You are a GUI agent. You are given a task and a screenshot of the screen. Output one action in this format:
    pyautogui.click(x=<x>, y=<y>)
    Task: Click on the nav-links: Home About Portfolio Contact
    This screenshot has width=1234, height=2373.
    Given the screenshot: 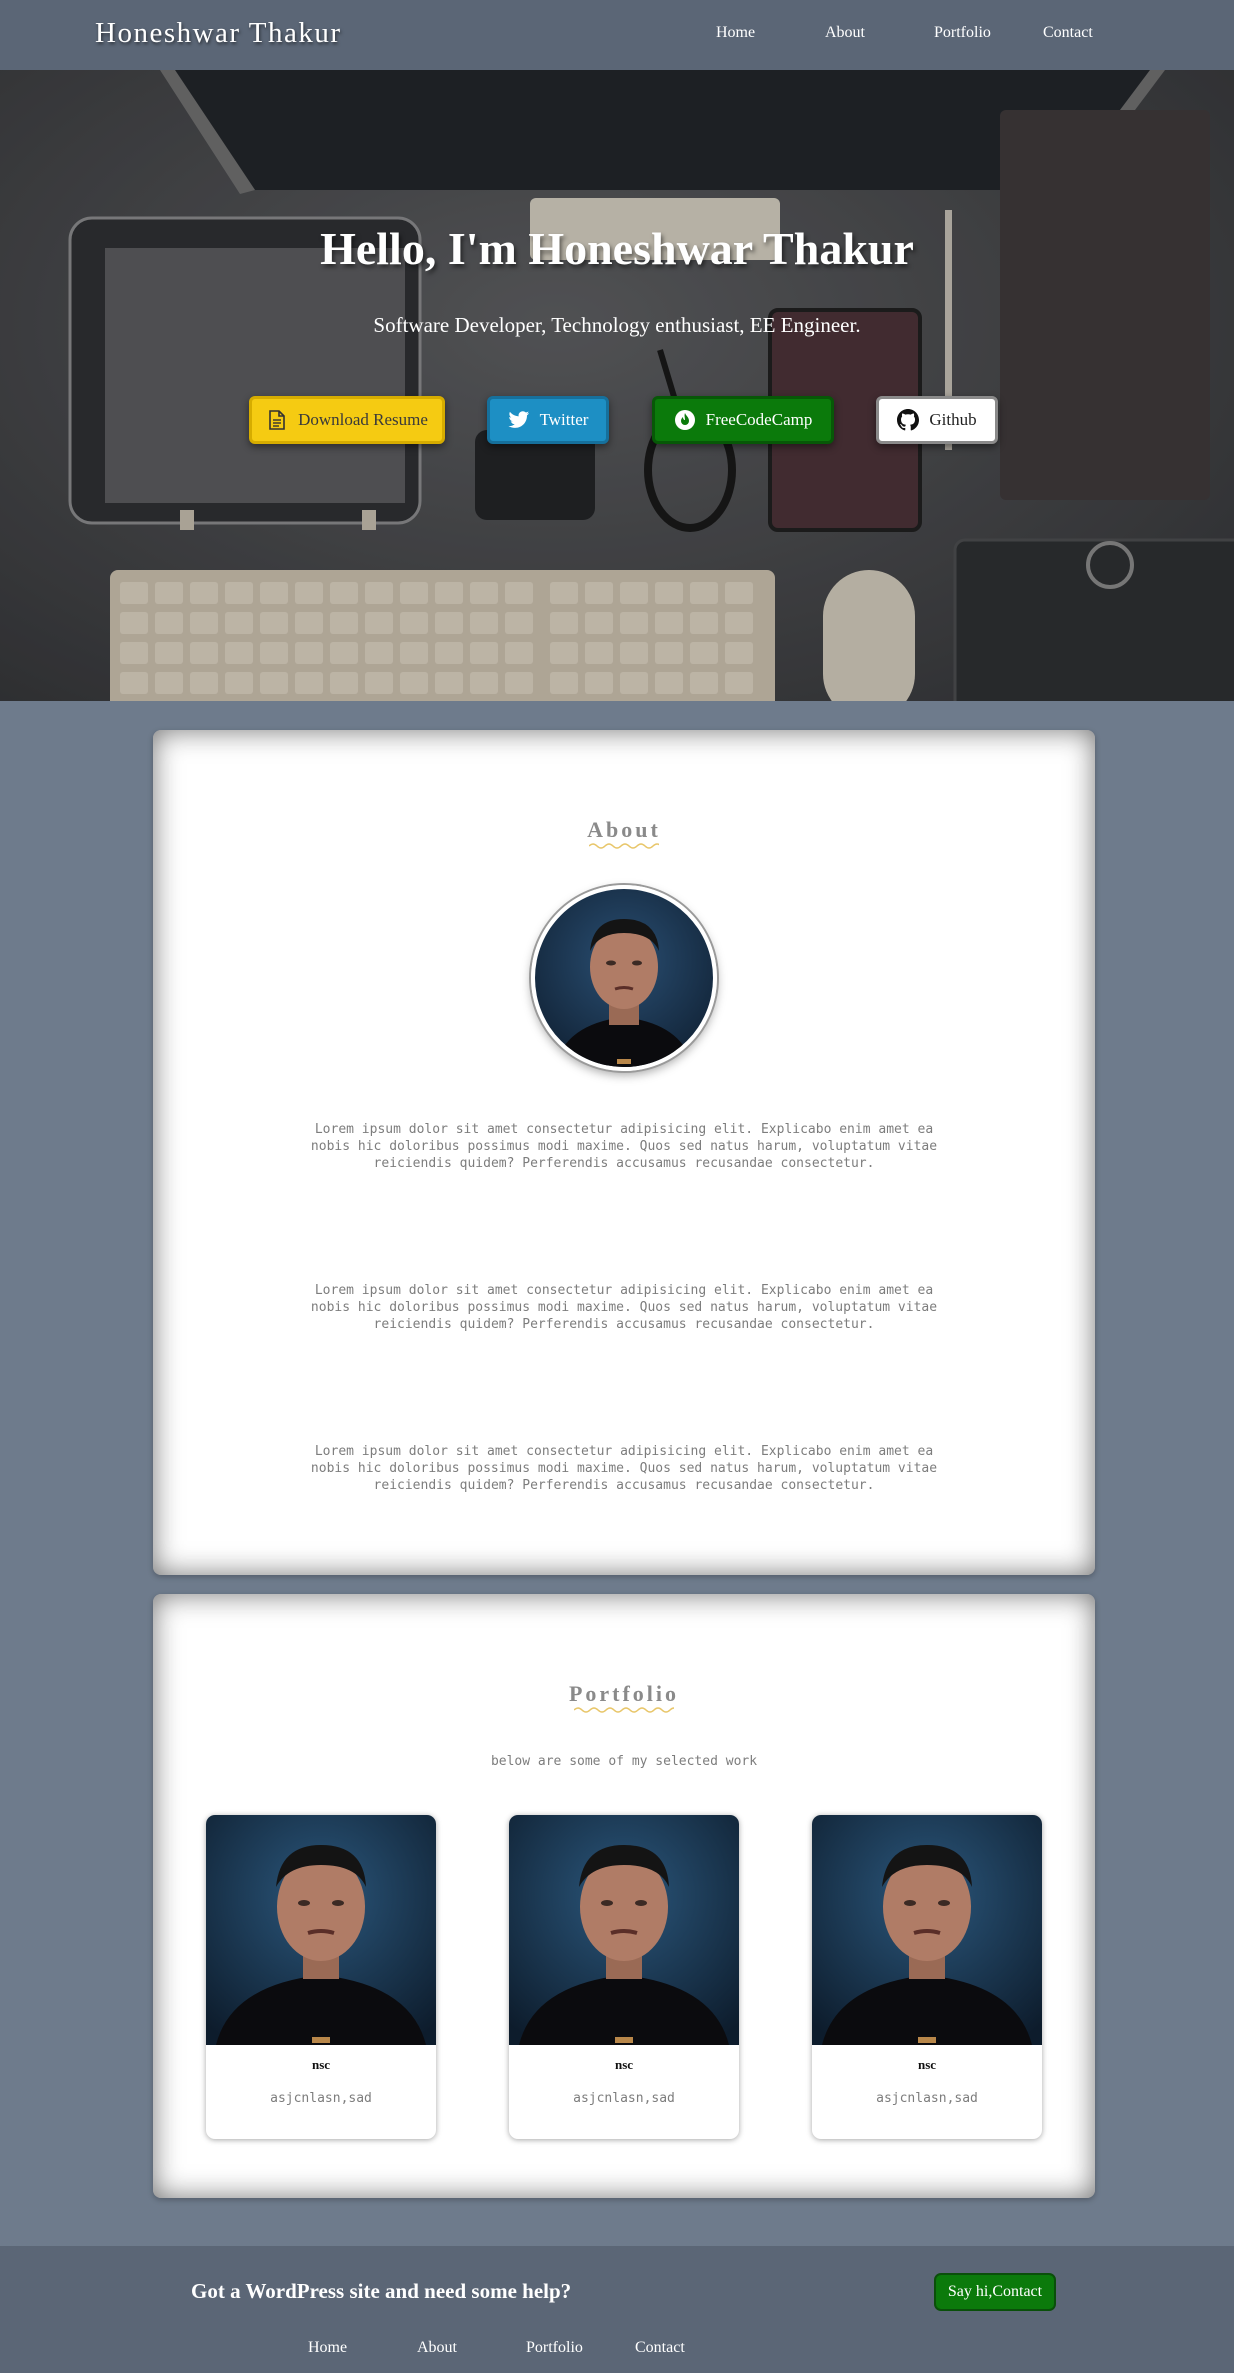 What is the action you would take?
    pyautogui.click(x=617, y=35)
    